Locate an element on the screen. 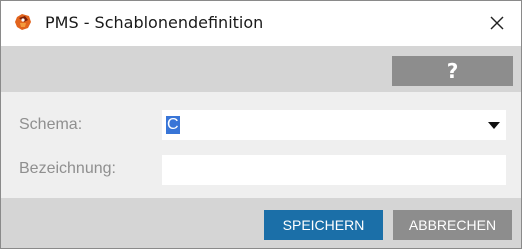 The image size is (522, 249). window-title: PMS - Schablonendefinition is located at coordinates (154, 22).